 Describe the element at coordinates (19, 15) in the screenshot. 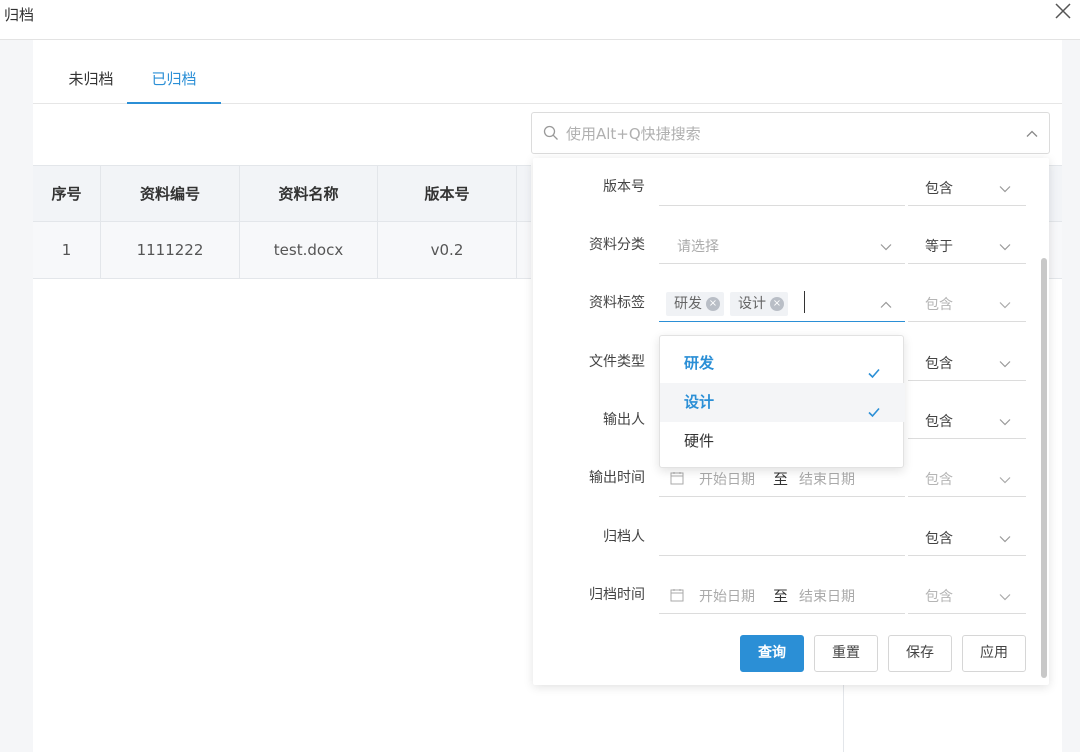

I see `window-title: 归档` at that location.